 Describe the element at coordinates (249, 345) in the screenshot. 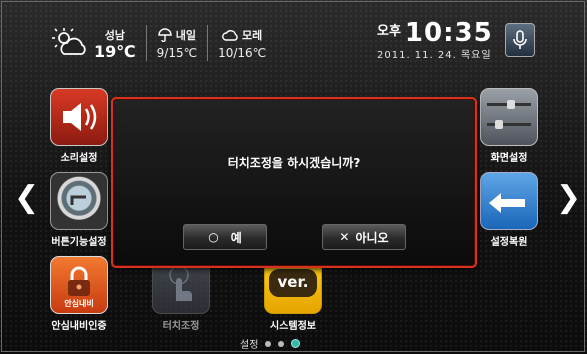

I see `page-label: 설정` at that location.